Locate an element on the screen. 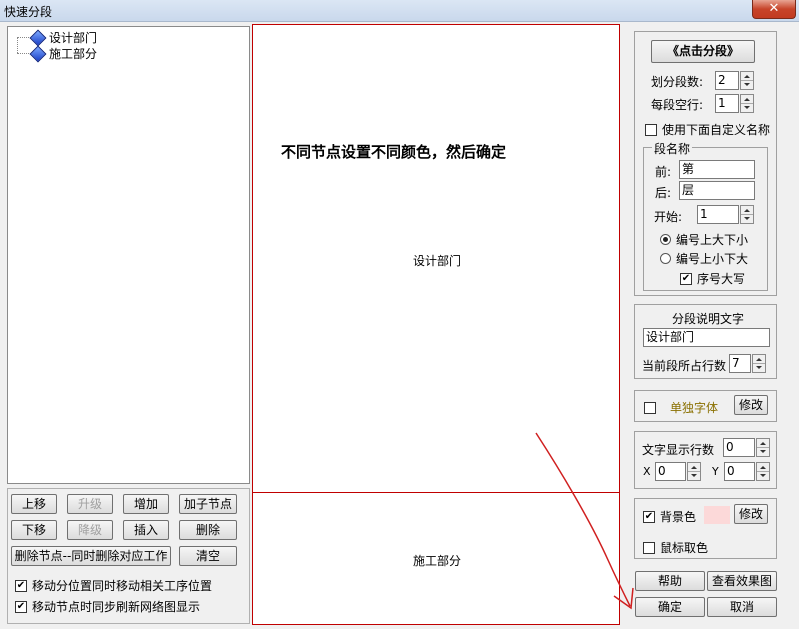 This screenshot has height=629, width=799. segment-rows-label: 当前段所占行数 is located at coordinates (684, 366).